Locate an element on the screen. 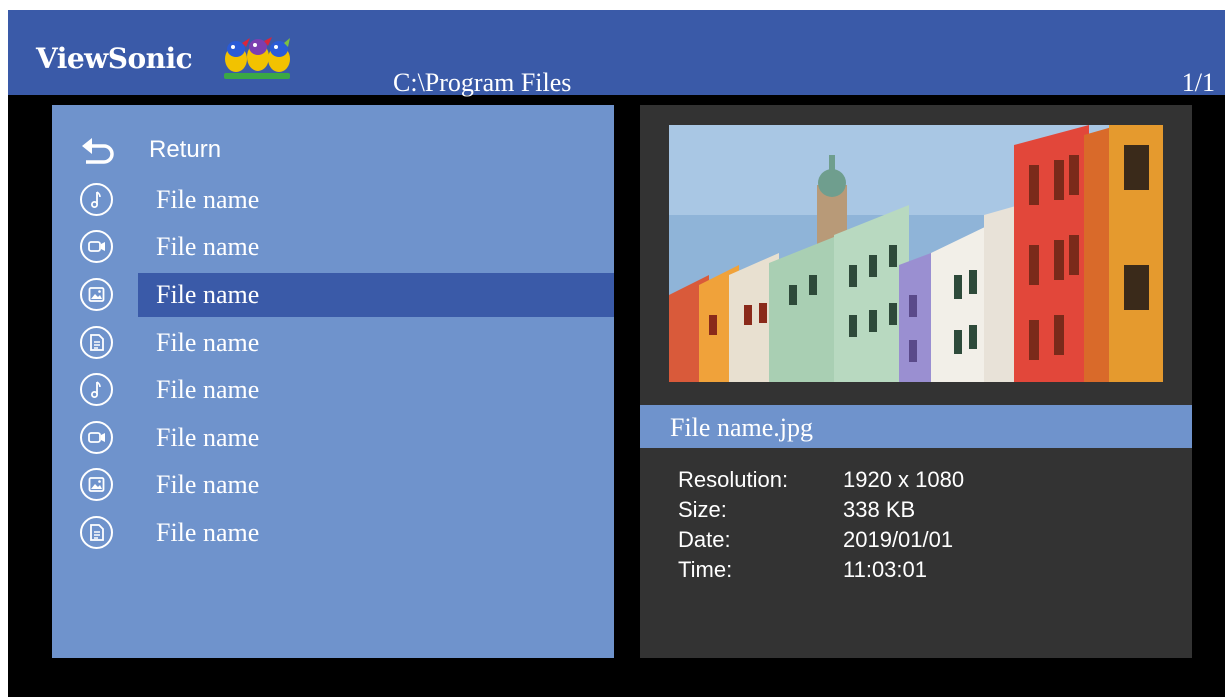 The image size is (1225, 697). selected-file-name-bar: File name.jpg is located at coordinates (916, 426).